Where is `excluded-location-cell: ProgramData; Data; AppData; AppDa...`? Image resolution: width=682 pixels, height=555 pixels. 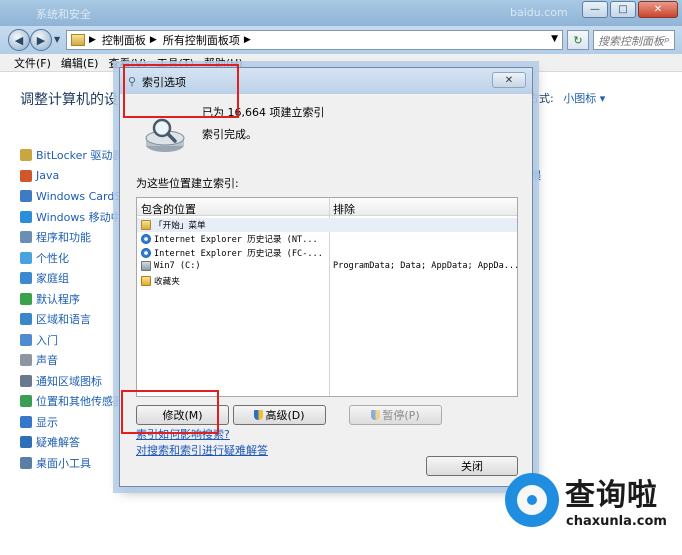
excluded-location-cell: ProgramData; Data; AppData; AppDa... is located at coordinates (425, 266).